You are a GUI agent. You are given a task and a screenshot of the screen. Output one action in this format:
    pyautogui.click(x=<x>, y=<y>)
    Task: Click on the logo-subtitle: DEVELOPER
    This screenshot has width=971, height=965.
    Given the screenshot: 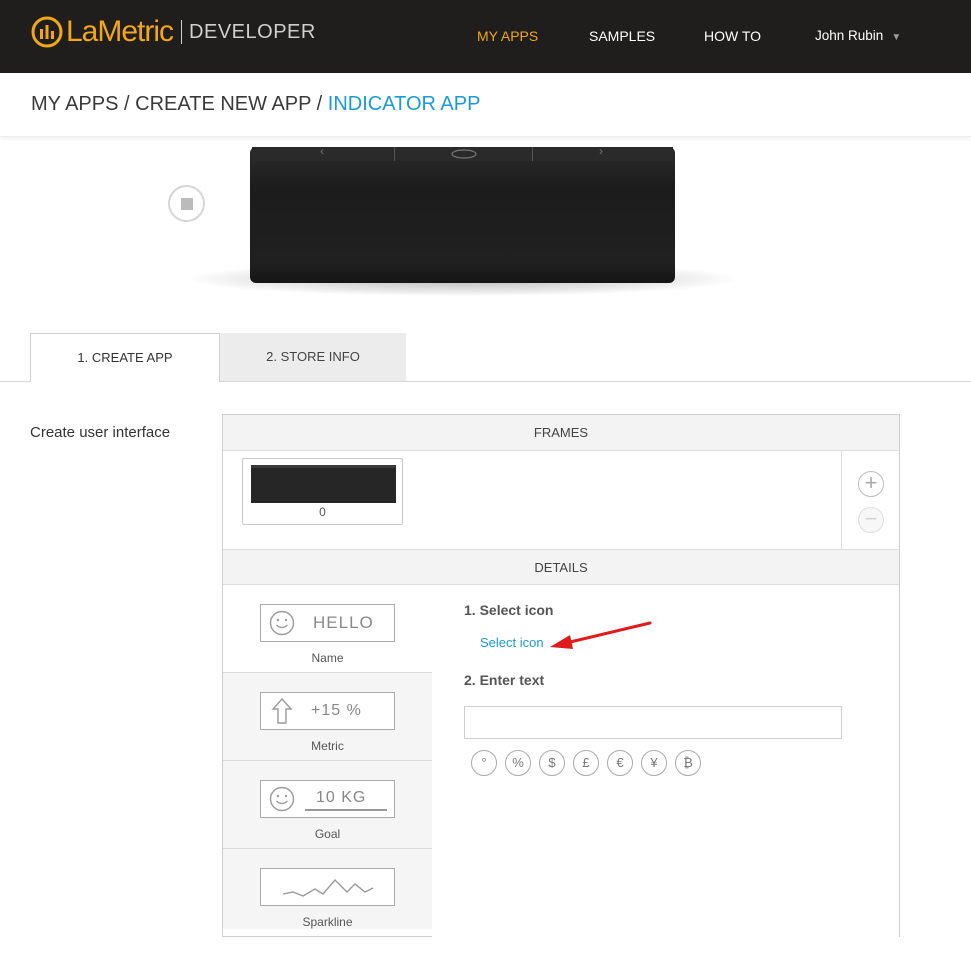 What is the action you would take?
    pyautogui.click(x=252, y=31)
    